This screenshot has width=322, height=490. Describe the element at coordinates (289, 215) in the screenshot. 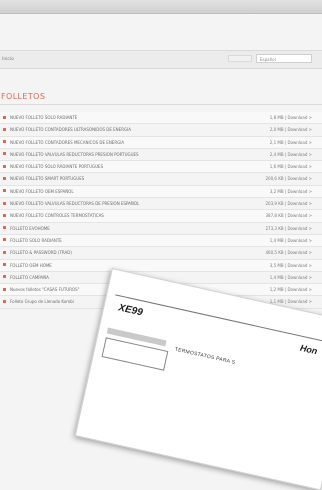

I see `download-link: 387,8 KB | Download >` at that location.